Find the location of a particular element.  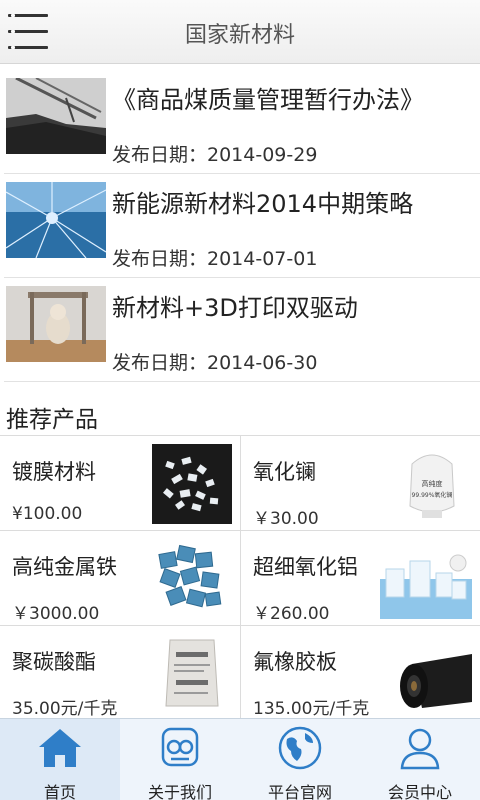

tab-about-us: 关于我们 is located at coordinates (180, 759).